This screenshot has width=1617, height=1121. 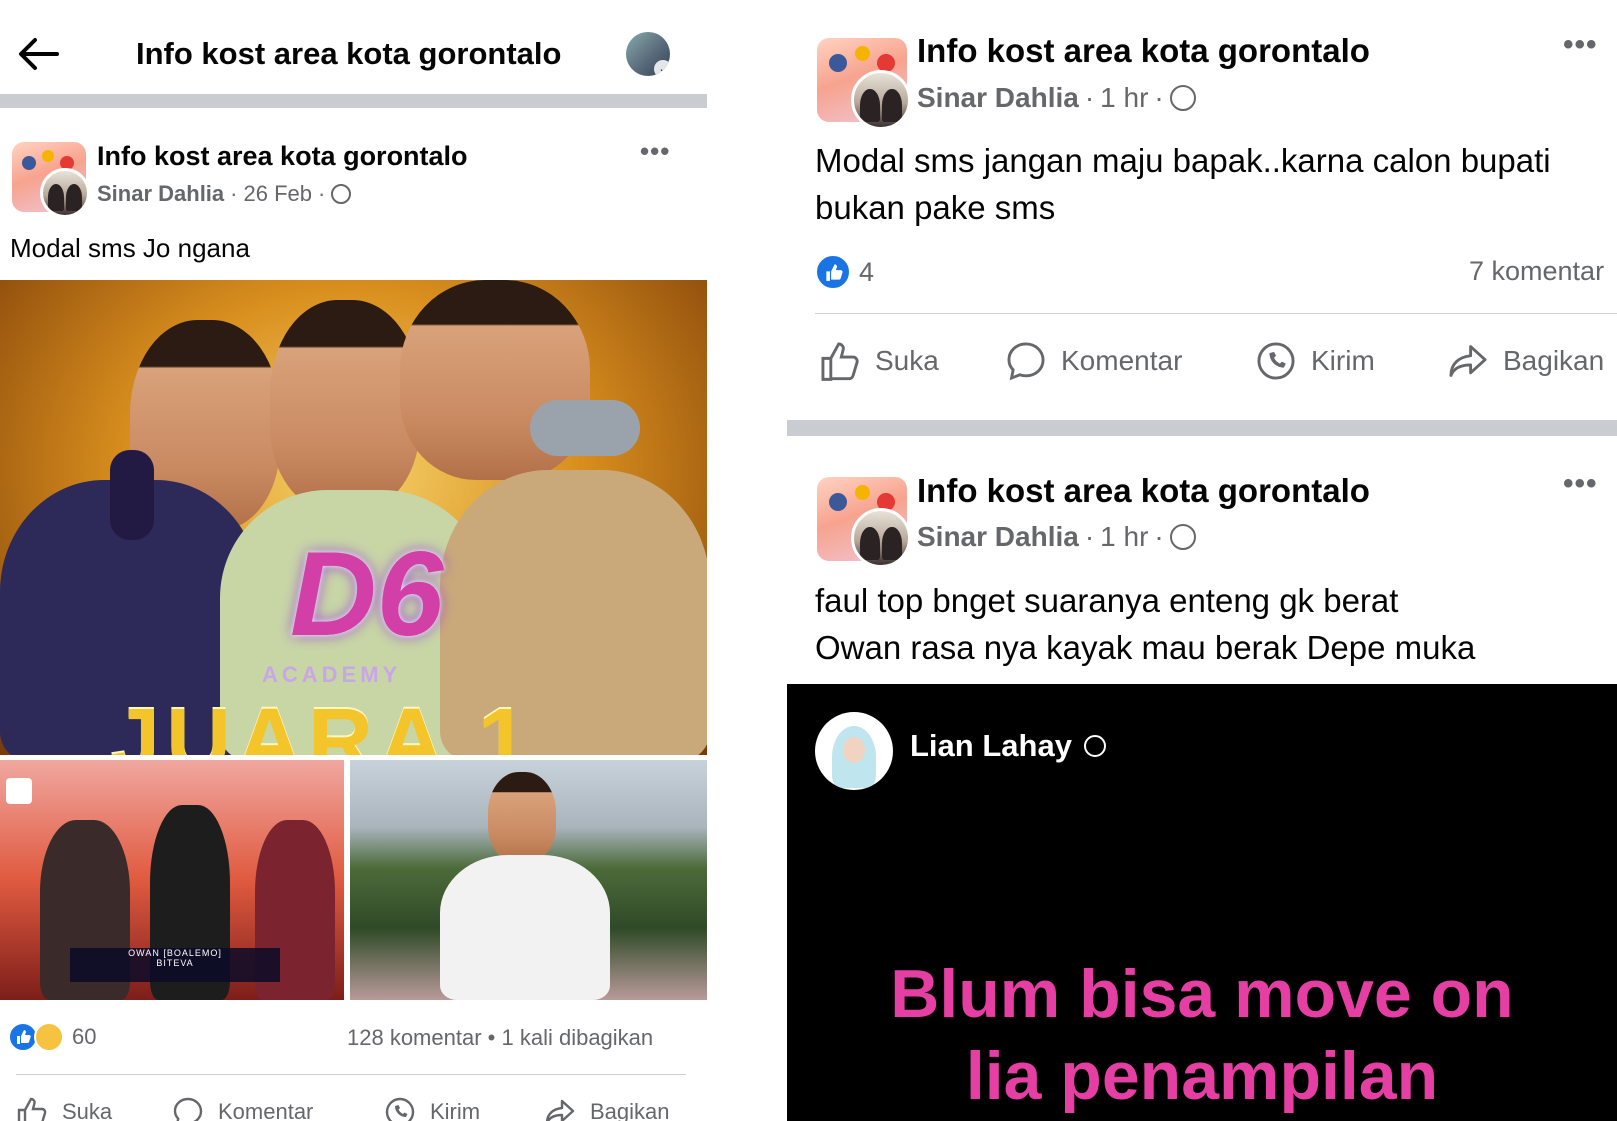 I want to click on share-count: 1 kali dibagikan, so click(x=577, y=1037).